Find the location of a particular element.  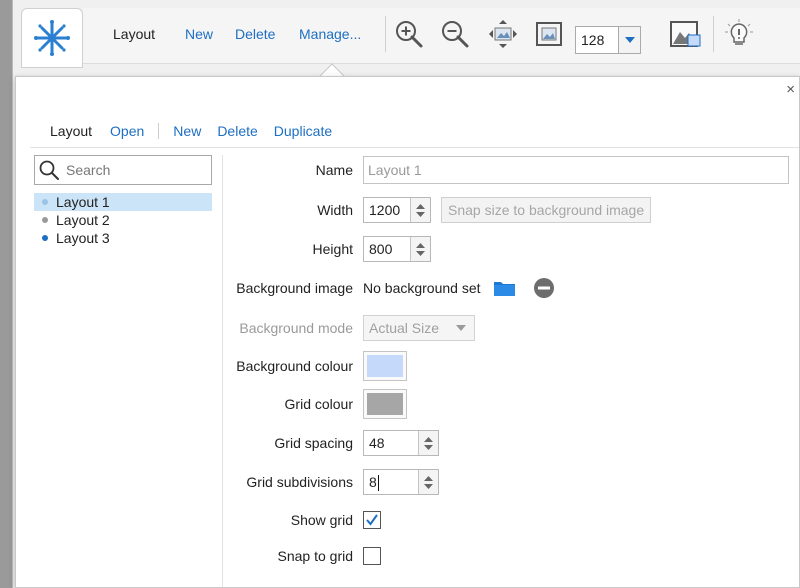

grid-spacing-label: Grid spacing is located at coordinates (313, 443).